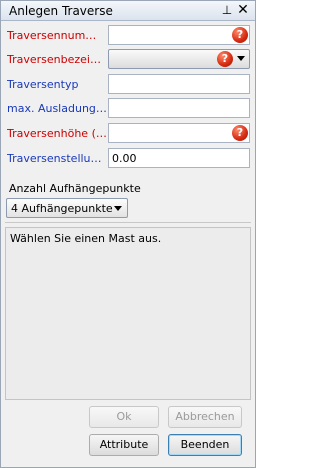 This screenshot has height=468, width=320. Describe the element at coordinates (179, 108) in the screenshot. I see `max-ausladung-input` at that location.